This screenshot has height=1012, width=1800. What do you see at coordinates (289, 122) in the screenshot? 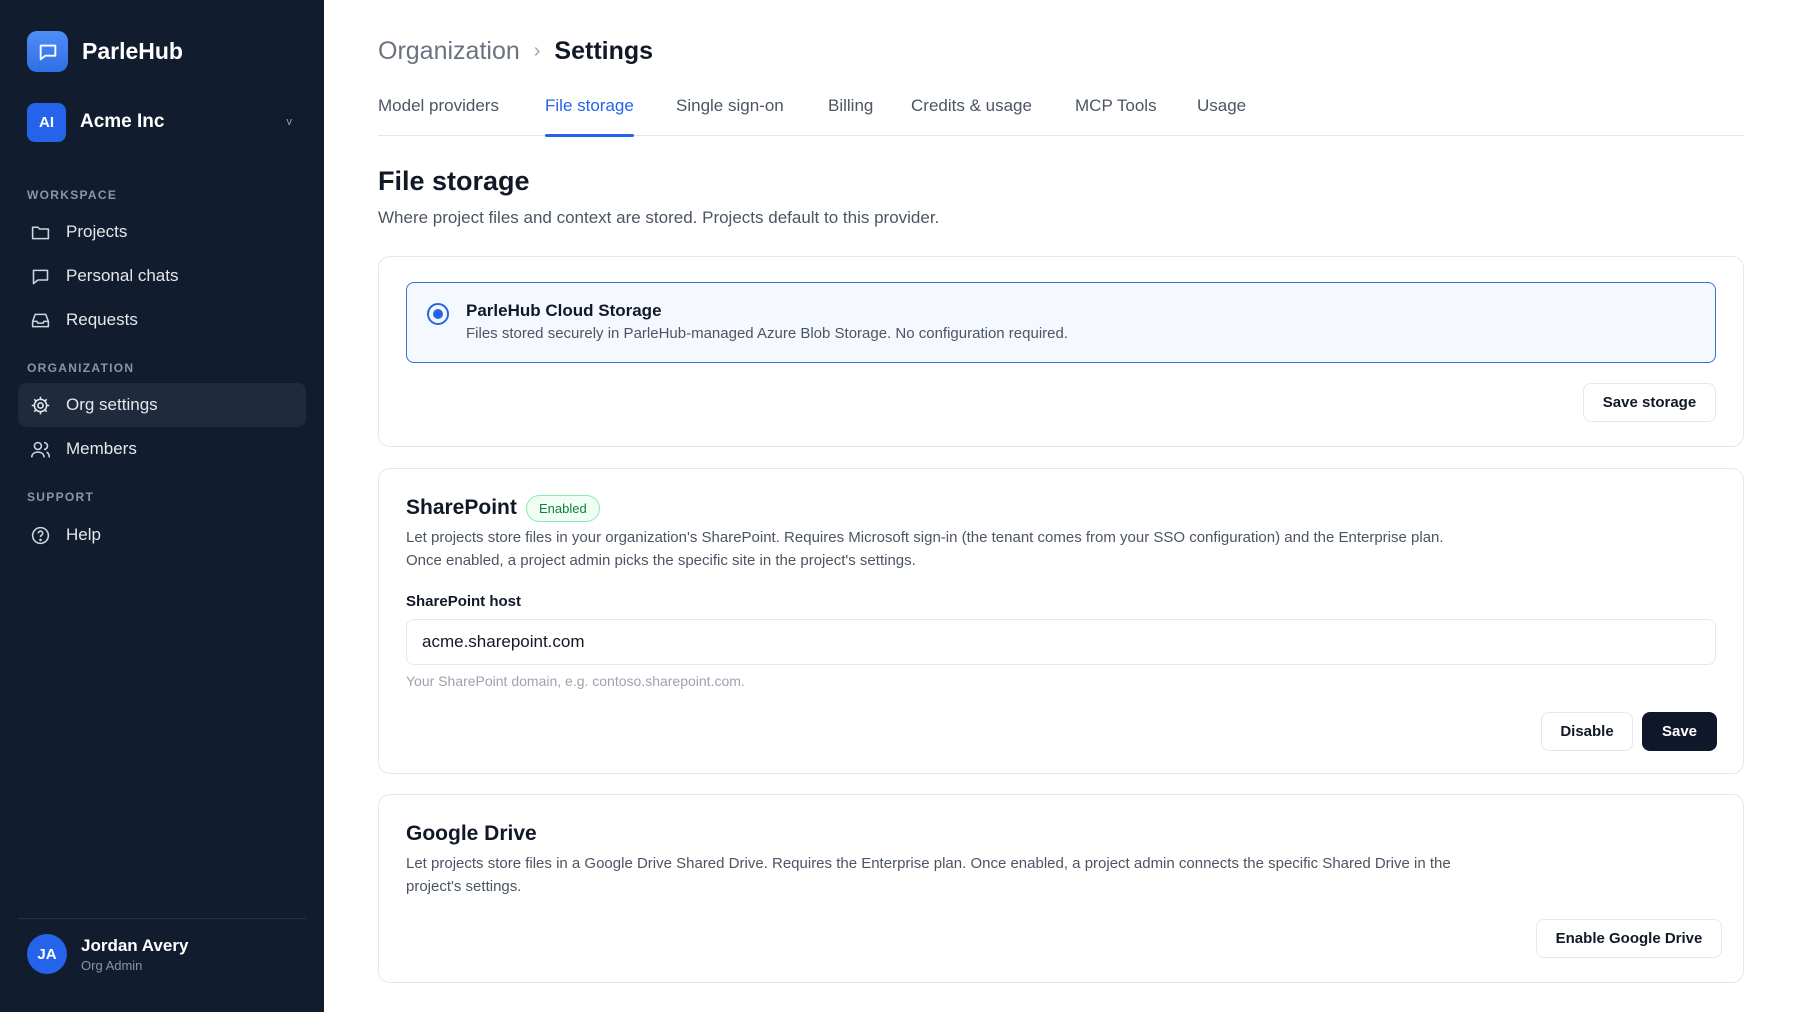
I see `chevron-down-icon: v` at bounding box center [289, 122].